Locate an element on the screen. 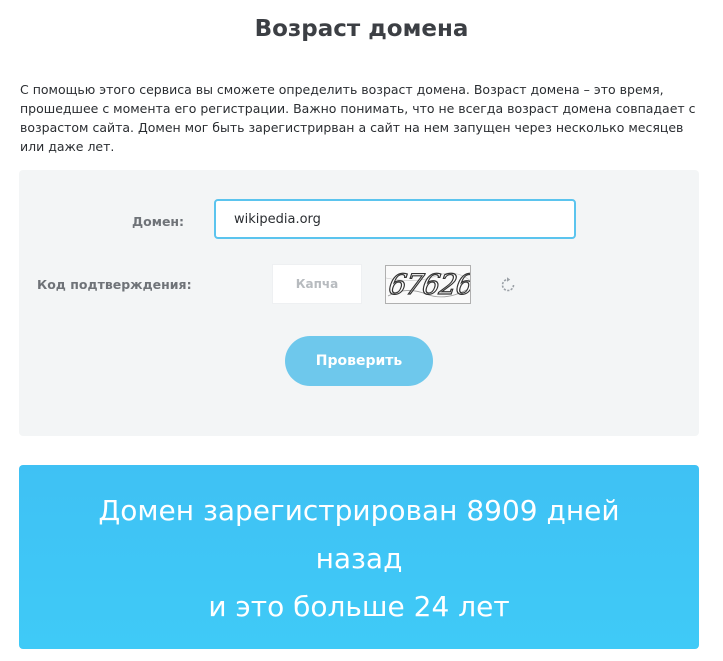 Image resolution: width=723 pixels, height=661 pixels. captcha-text: 67626 is located at coordinates (428, 284).